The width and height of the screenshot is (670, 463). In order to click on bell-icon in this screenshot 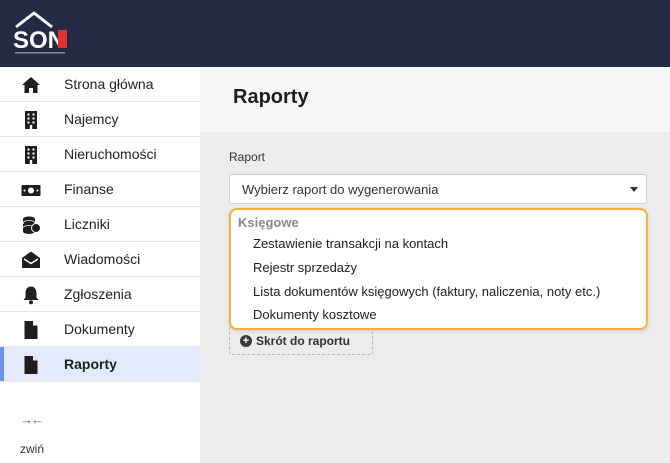, I will do `click(31, 295)`.